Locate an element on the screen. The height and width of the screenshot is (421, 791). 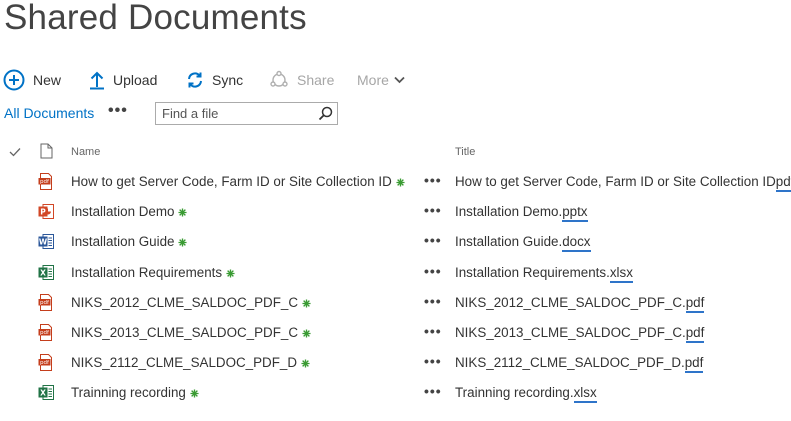
pptx-file-icon: P is located at coordinates (46, 211).